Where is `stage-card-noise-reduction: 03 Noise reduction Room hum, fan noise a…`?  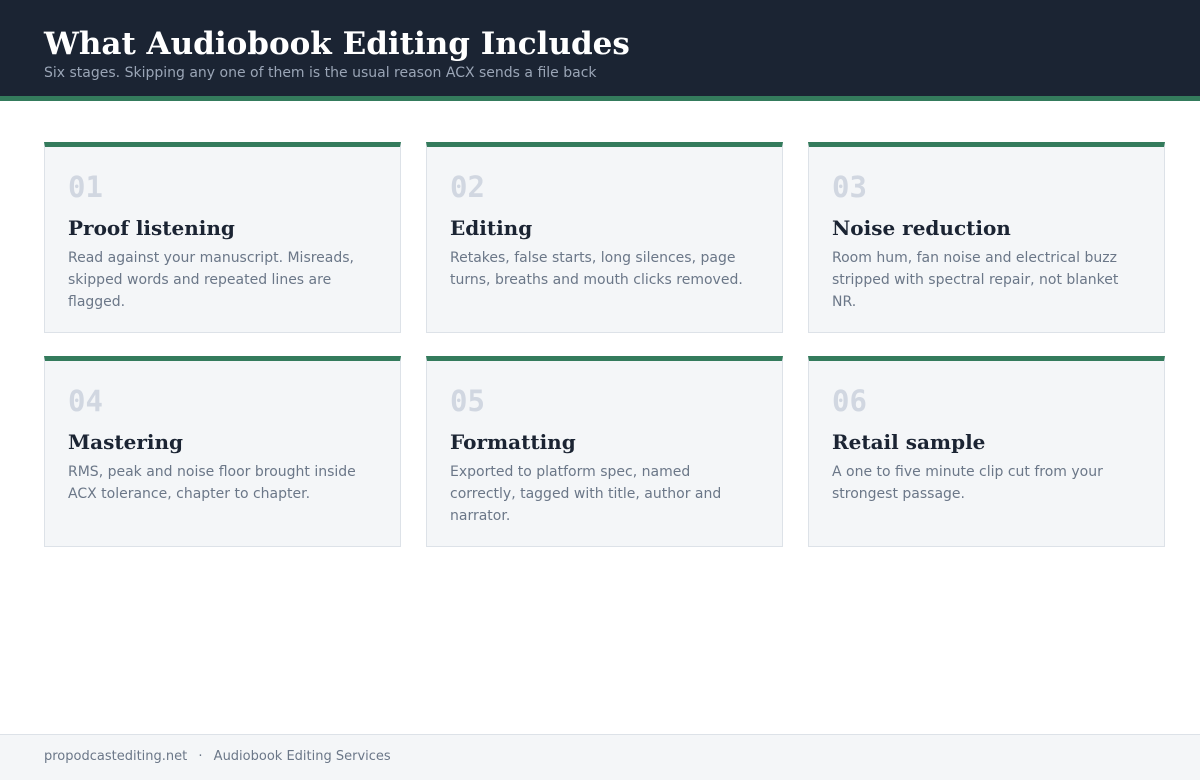
stage-card-noise-reduction: 03 Noise reduction Room hum, fan noise a… is located at coordinates (986, 237).